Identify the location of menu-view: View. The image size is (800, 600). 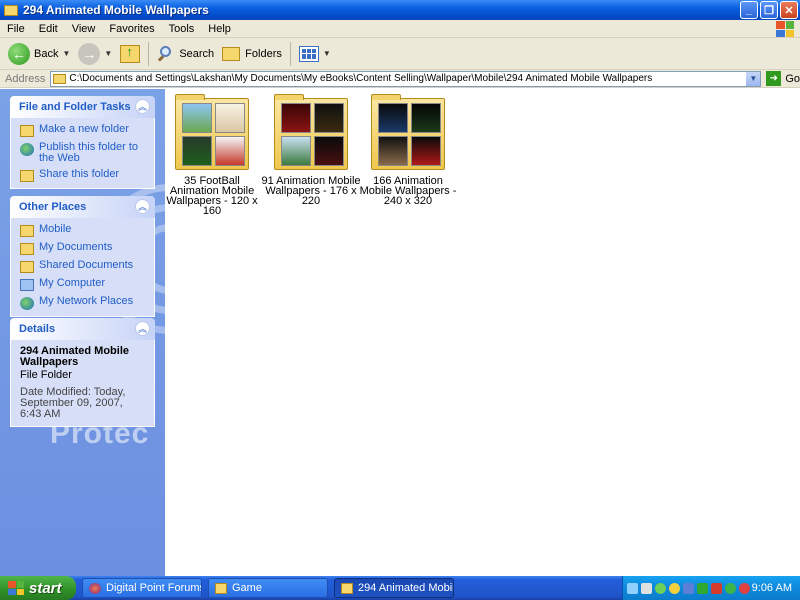
(84, 29).